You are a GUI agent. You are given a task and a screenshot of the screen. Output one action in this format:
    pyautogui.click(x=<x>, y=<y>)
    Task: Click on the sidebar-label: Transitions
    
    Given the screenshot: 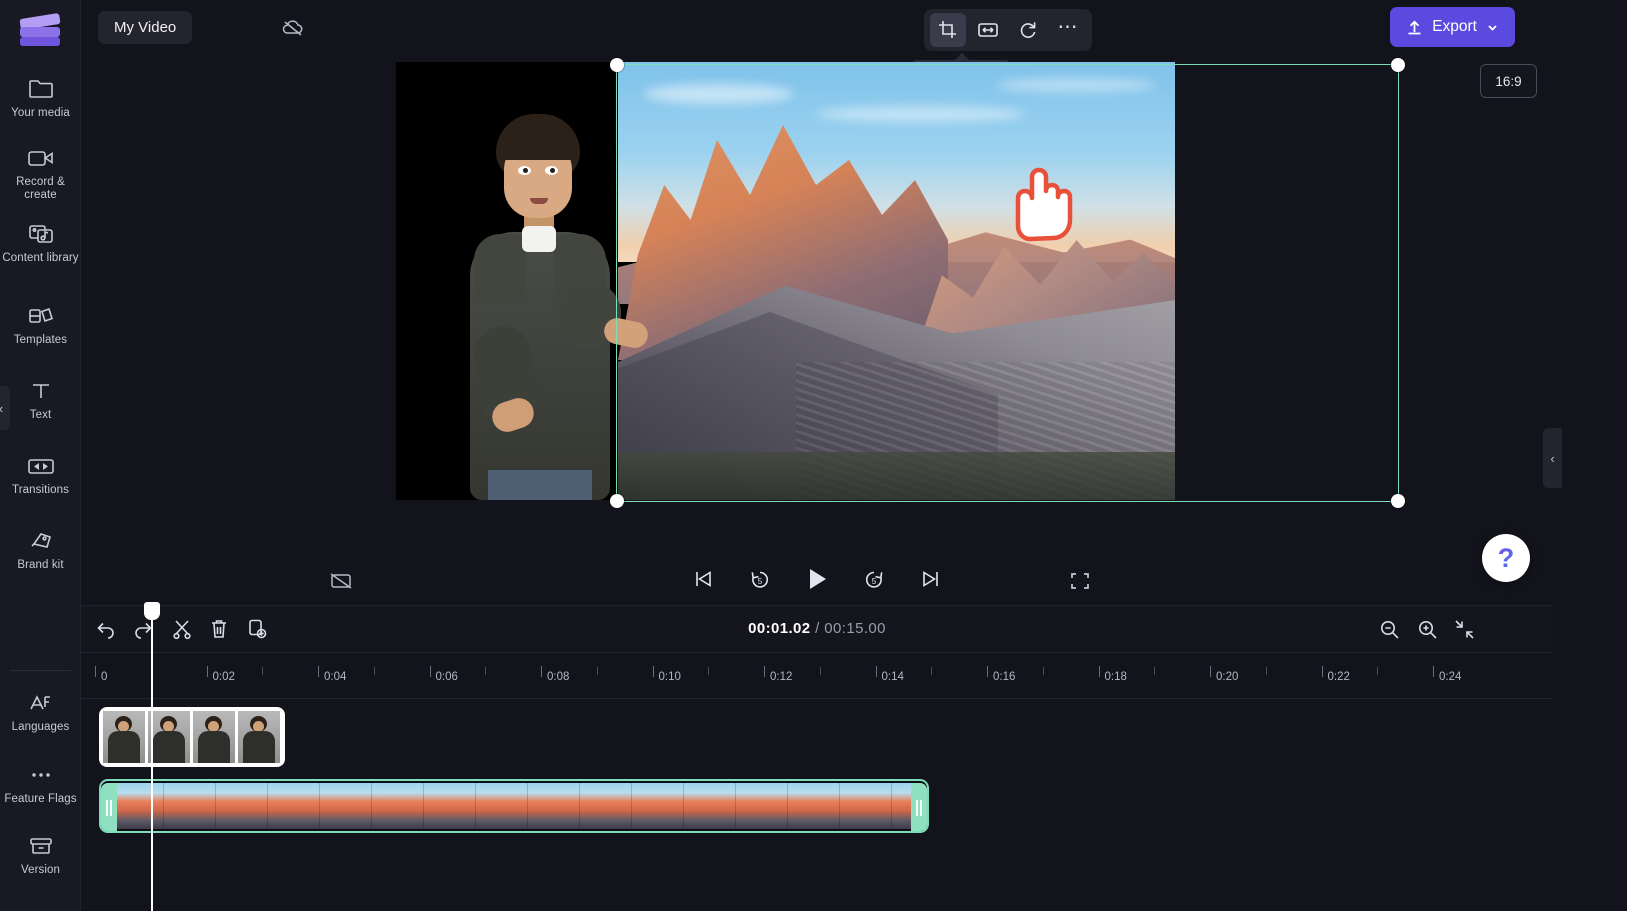 What is the action you would take?
    pyautogui.click(x=40, y=490)
    